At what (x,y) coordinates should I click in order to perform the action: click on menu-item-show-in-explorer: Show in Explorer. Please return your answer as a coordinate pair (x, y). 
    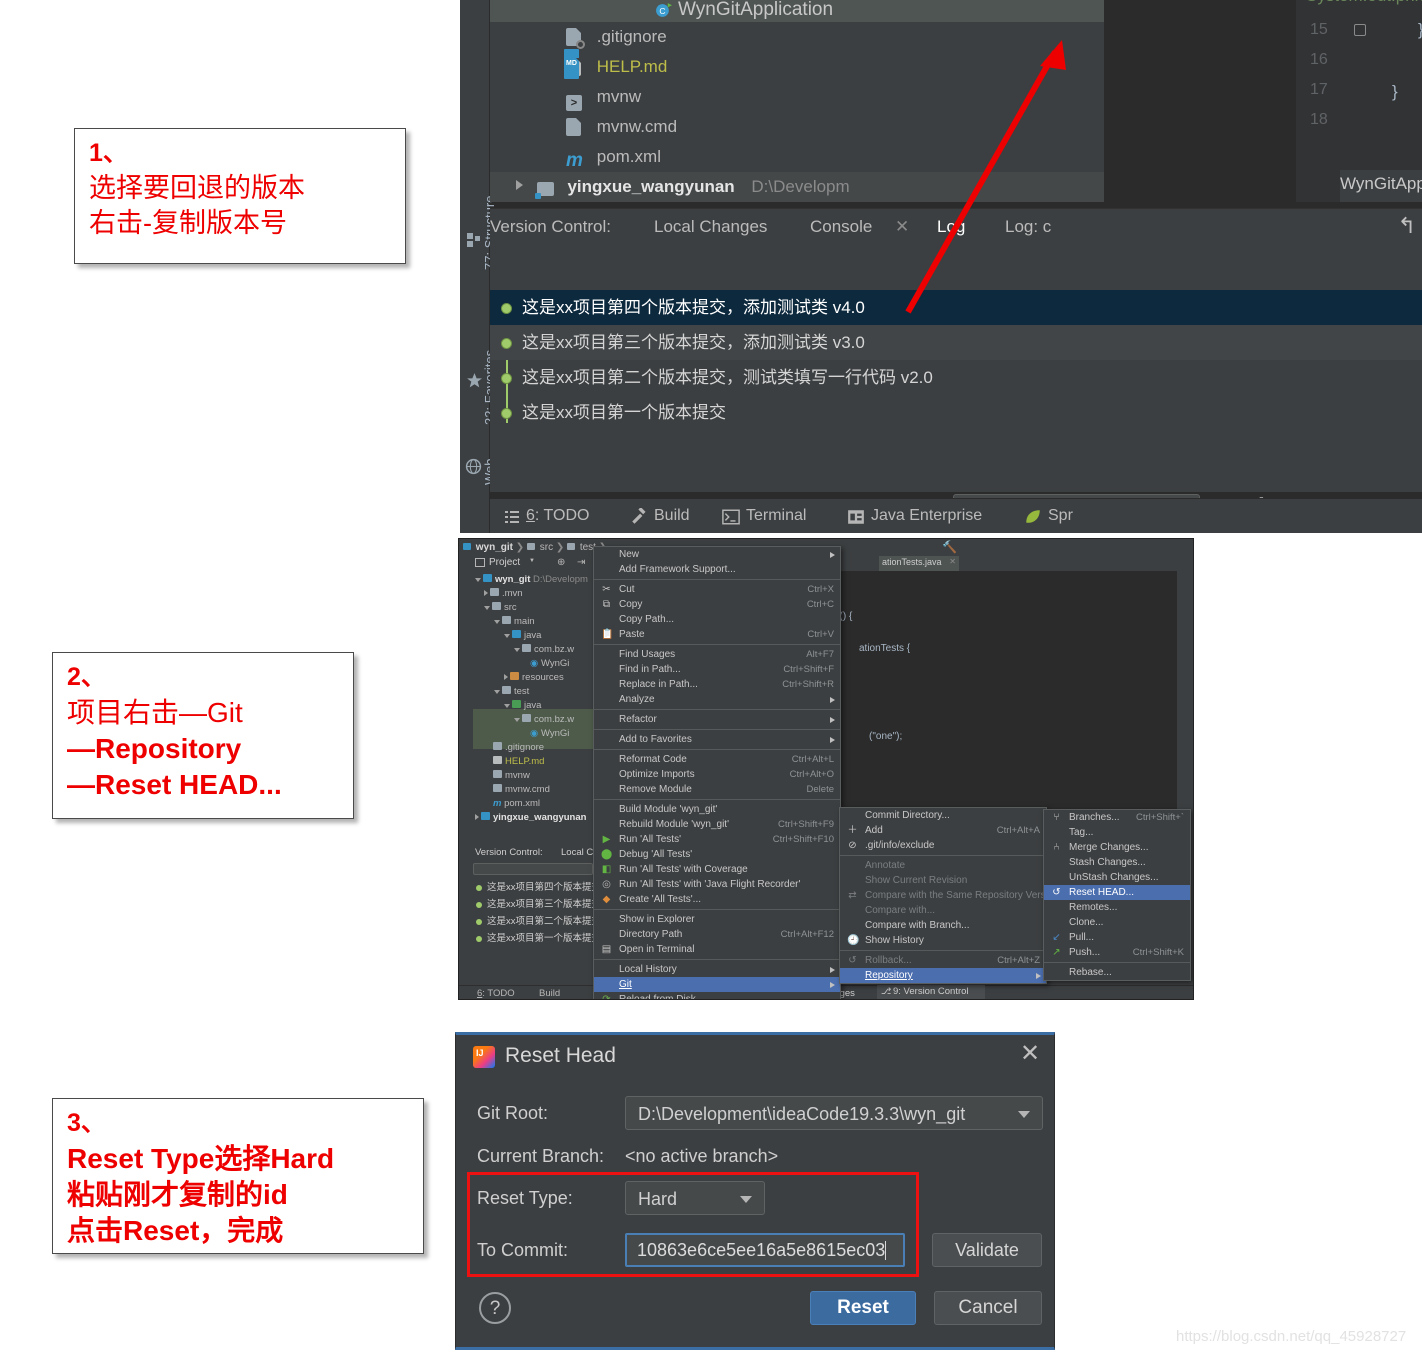
    Looking at the image, I should click on (717, 919).